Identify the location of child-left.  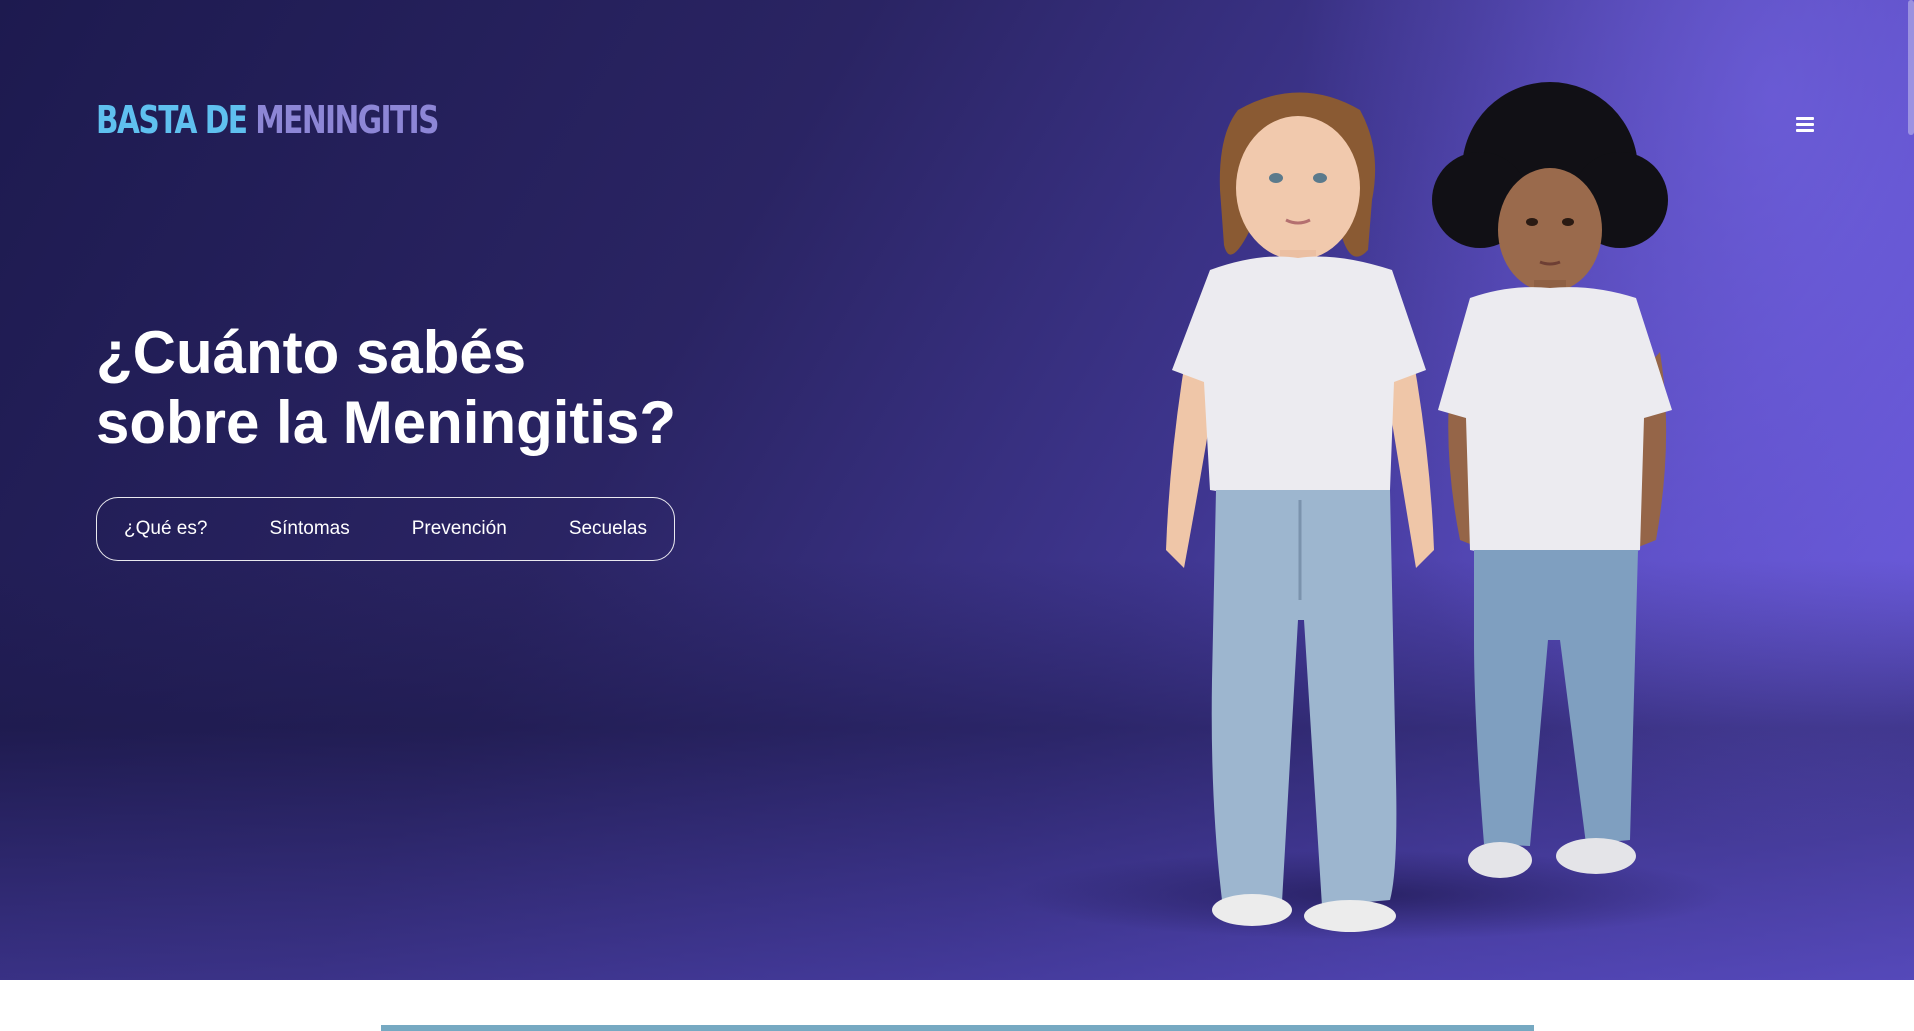
(1300, 512).